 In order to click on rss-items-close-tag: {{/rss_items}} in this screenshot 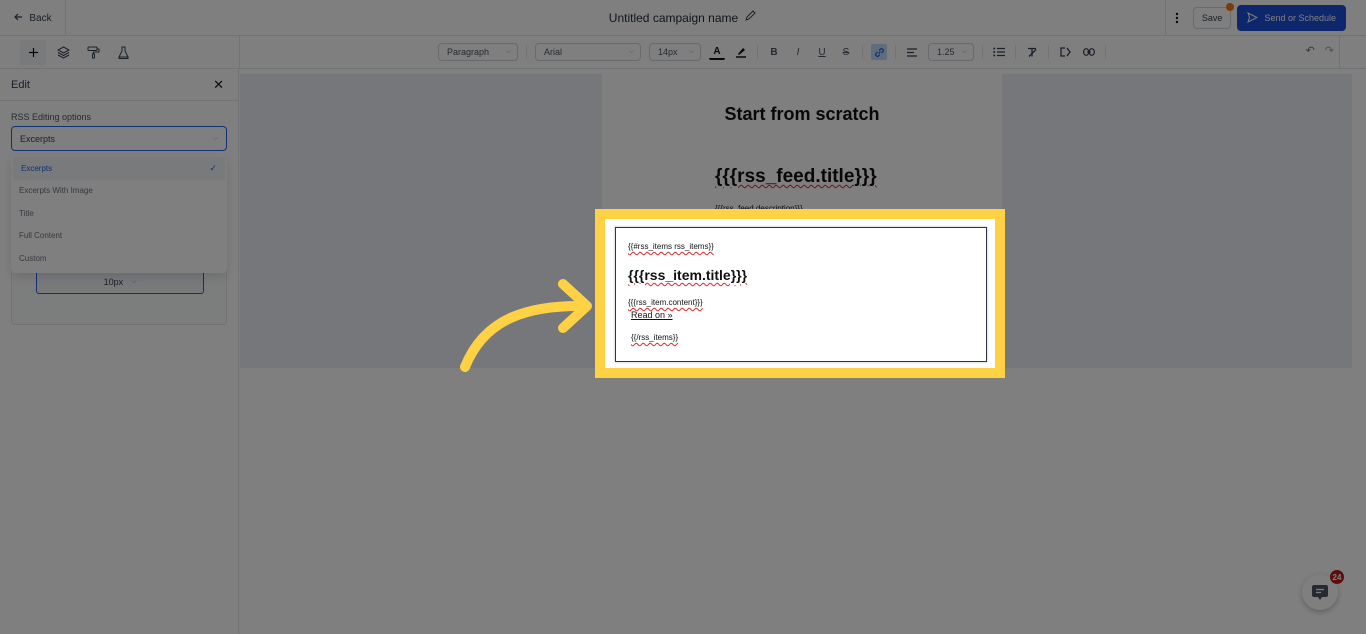, I will do `click(655, 337)`.